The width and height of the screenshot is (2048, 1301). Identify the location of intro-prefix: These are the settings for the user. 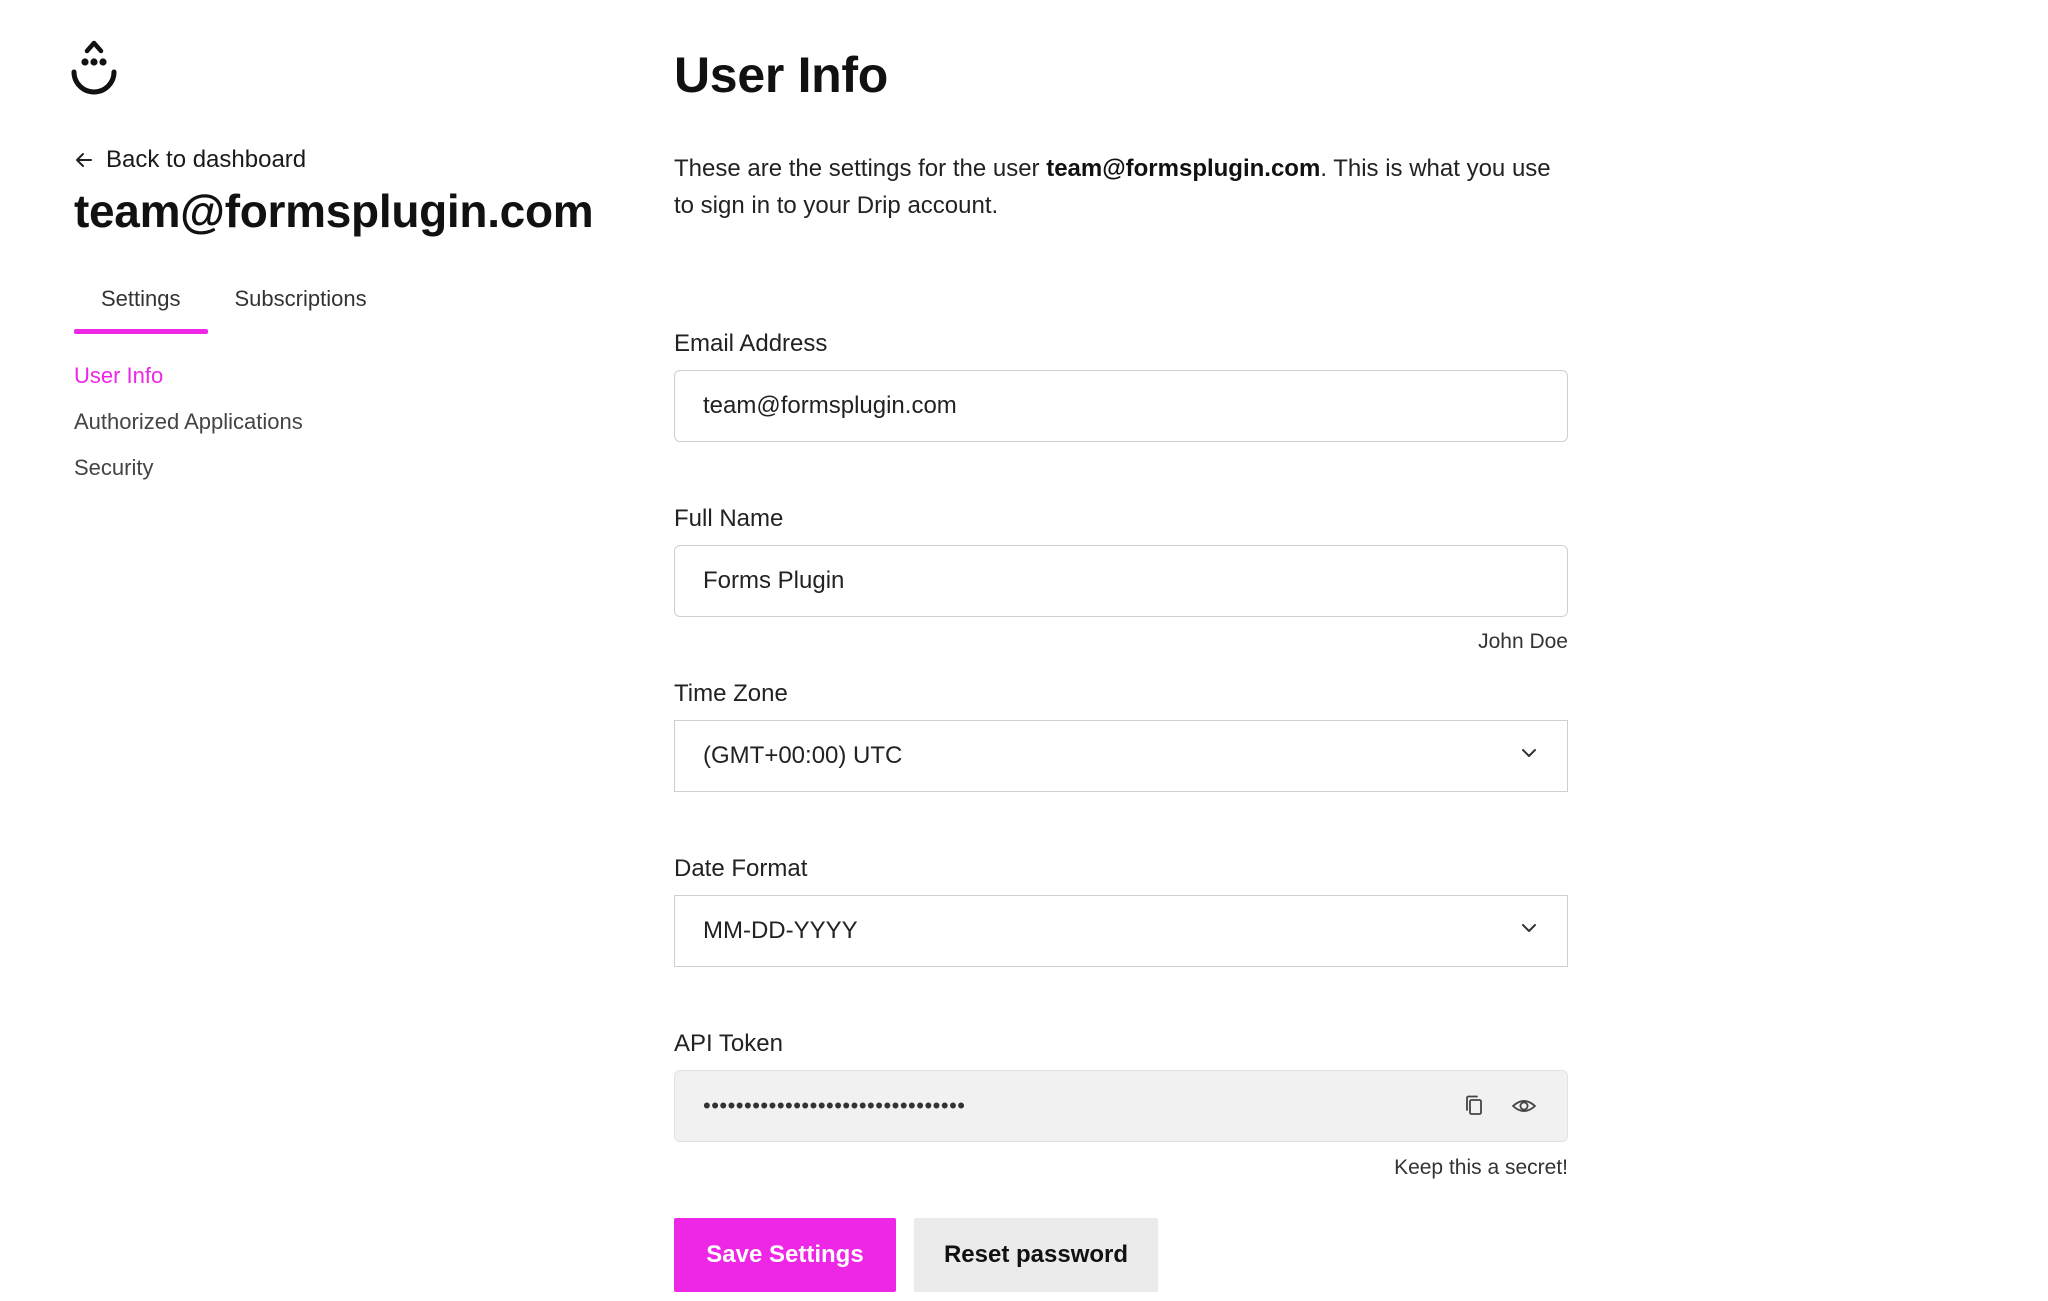
(860, 168).